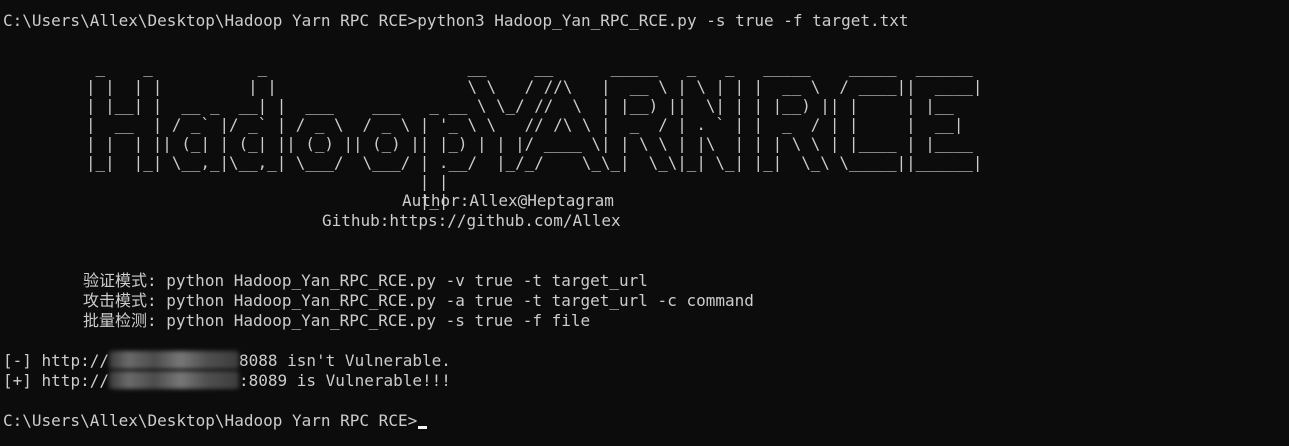 The height and width of the screenshot is (446, 1289). What do you see at coordinates (115, 320) in the screenshot?
I see `usage-label: 批量检测` at bounding box center [115, 320].